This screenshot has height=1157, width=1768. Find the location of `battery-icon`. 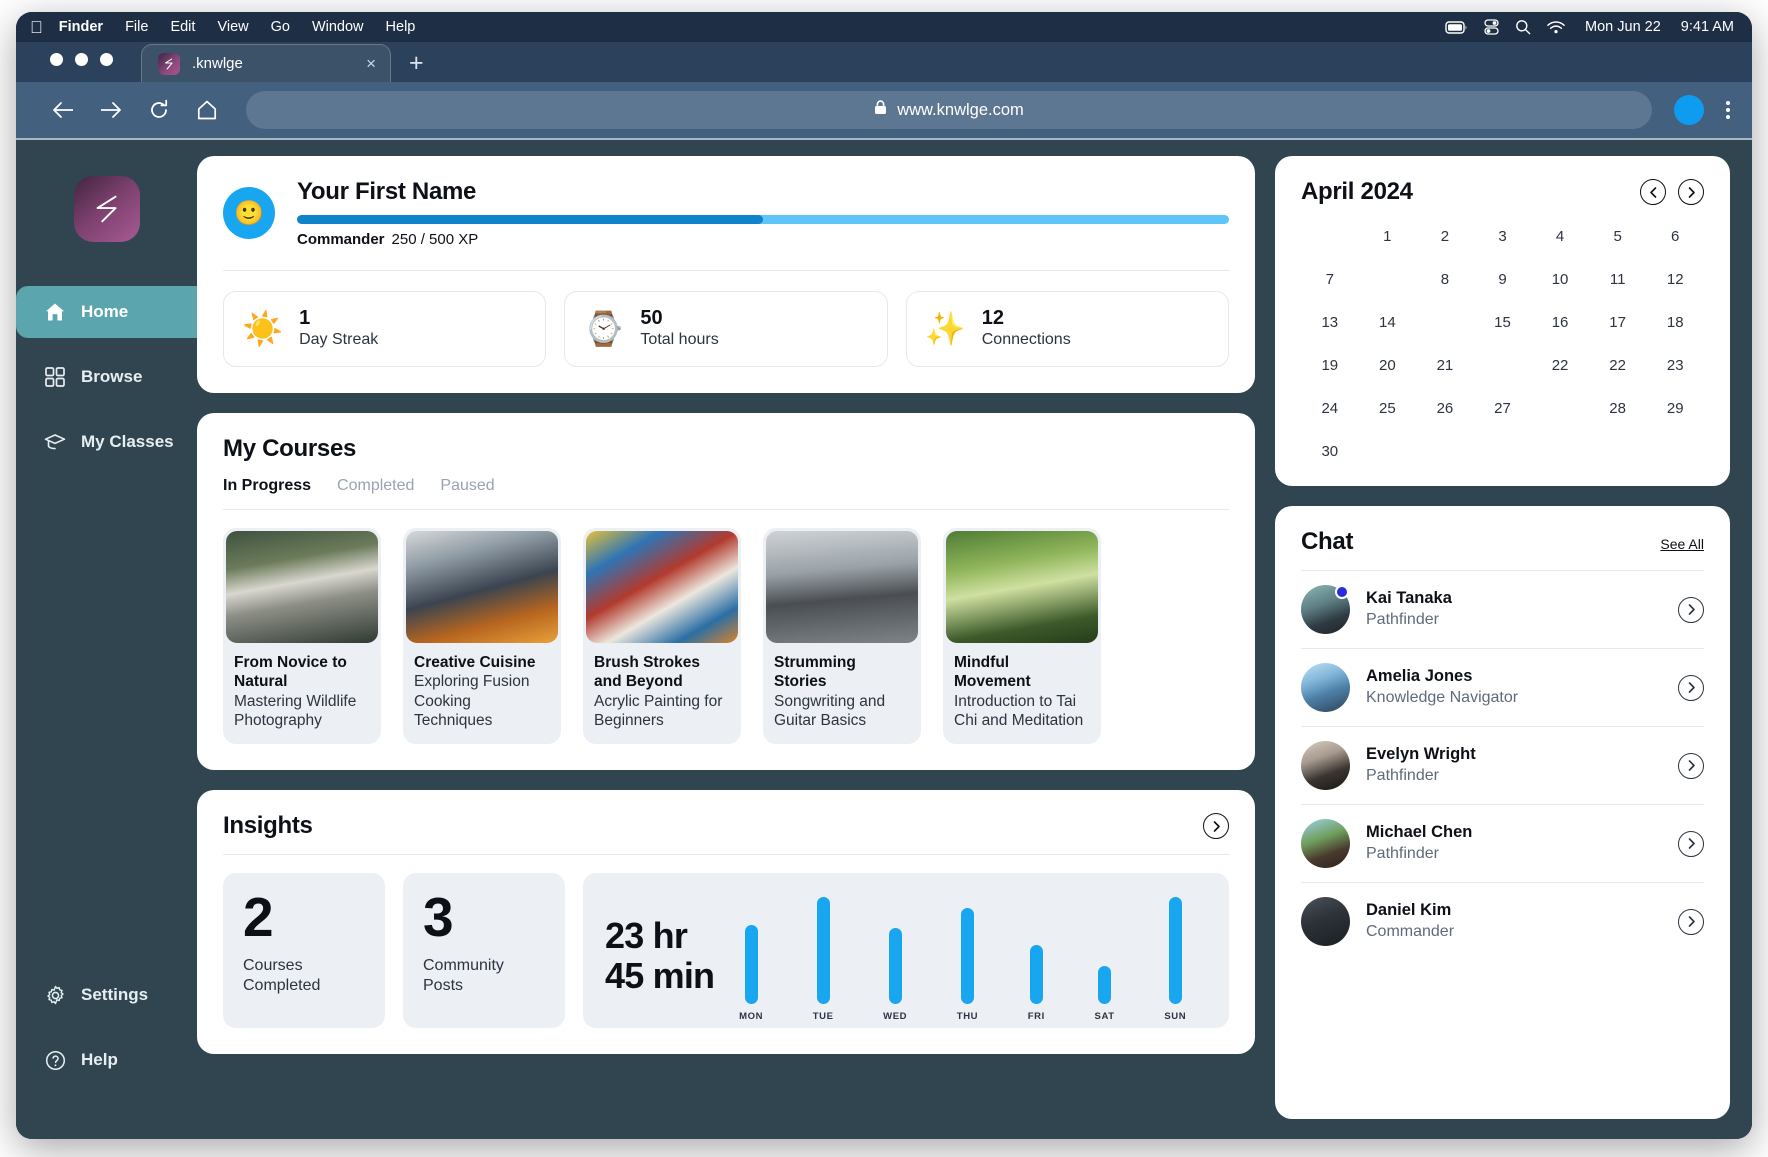

battery-icon is located at coordinates (1456, 27).